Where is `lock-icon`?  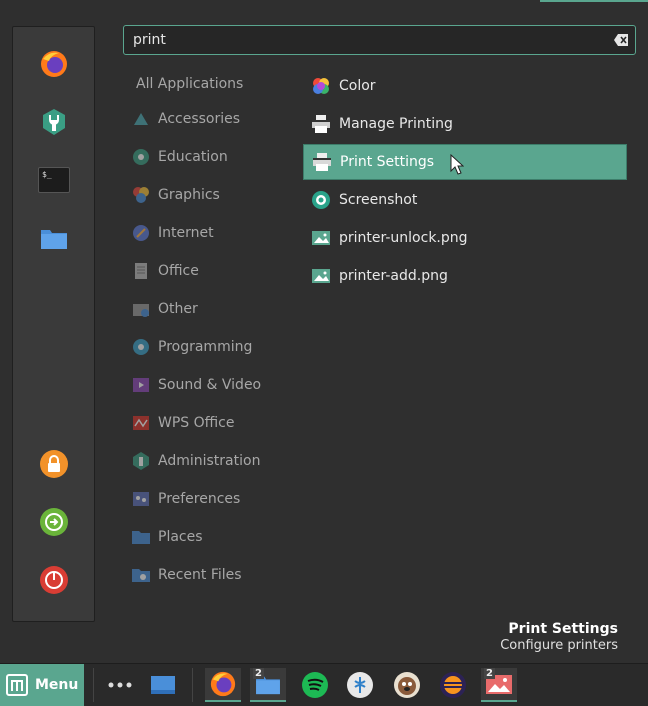
lock-icon is located at coordinates (54, 464).